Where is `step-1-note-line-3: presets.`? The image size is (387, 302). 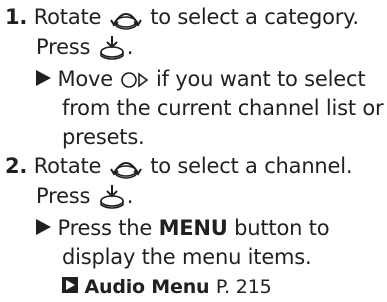 step-1-note-line-3: presets. is located at coordinates (103, 137).